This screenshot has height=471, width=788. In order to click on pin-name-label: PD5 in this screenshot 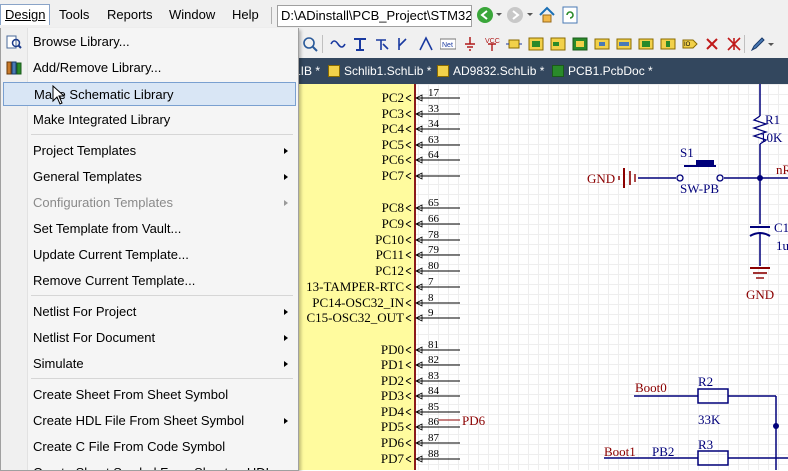, I will do `click(392, 426)`.